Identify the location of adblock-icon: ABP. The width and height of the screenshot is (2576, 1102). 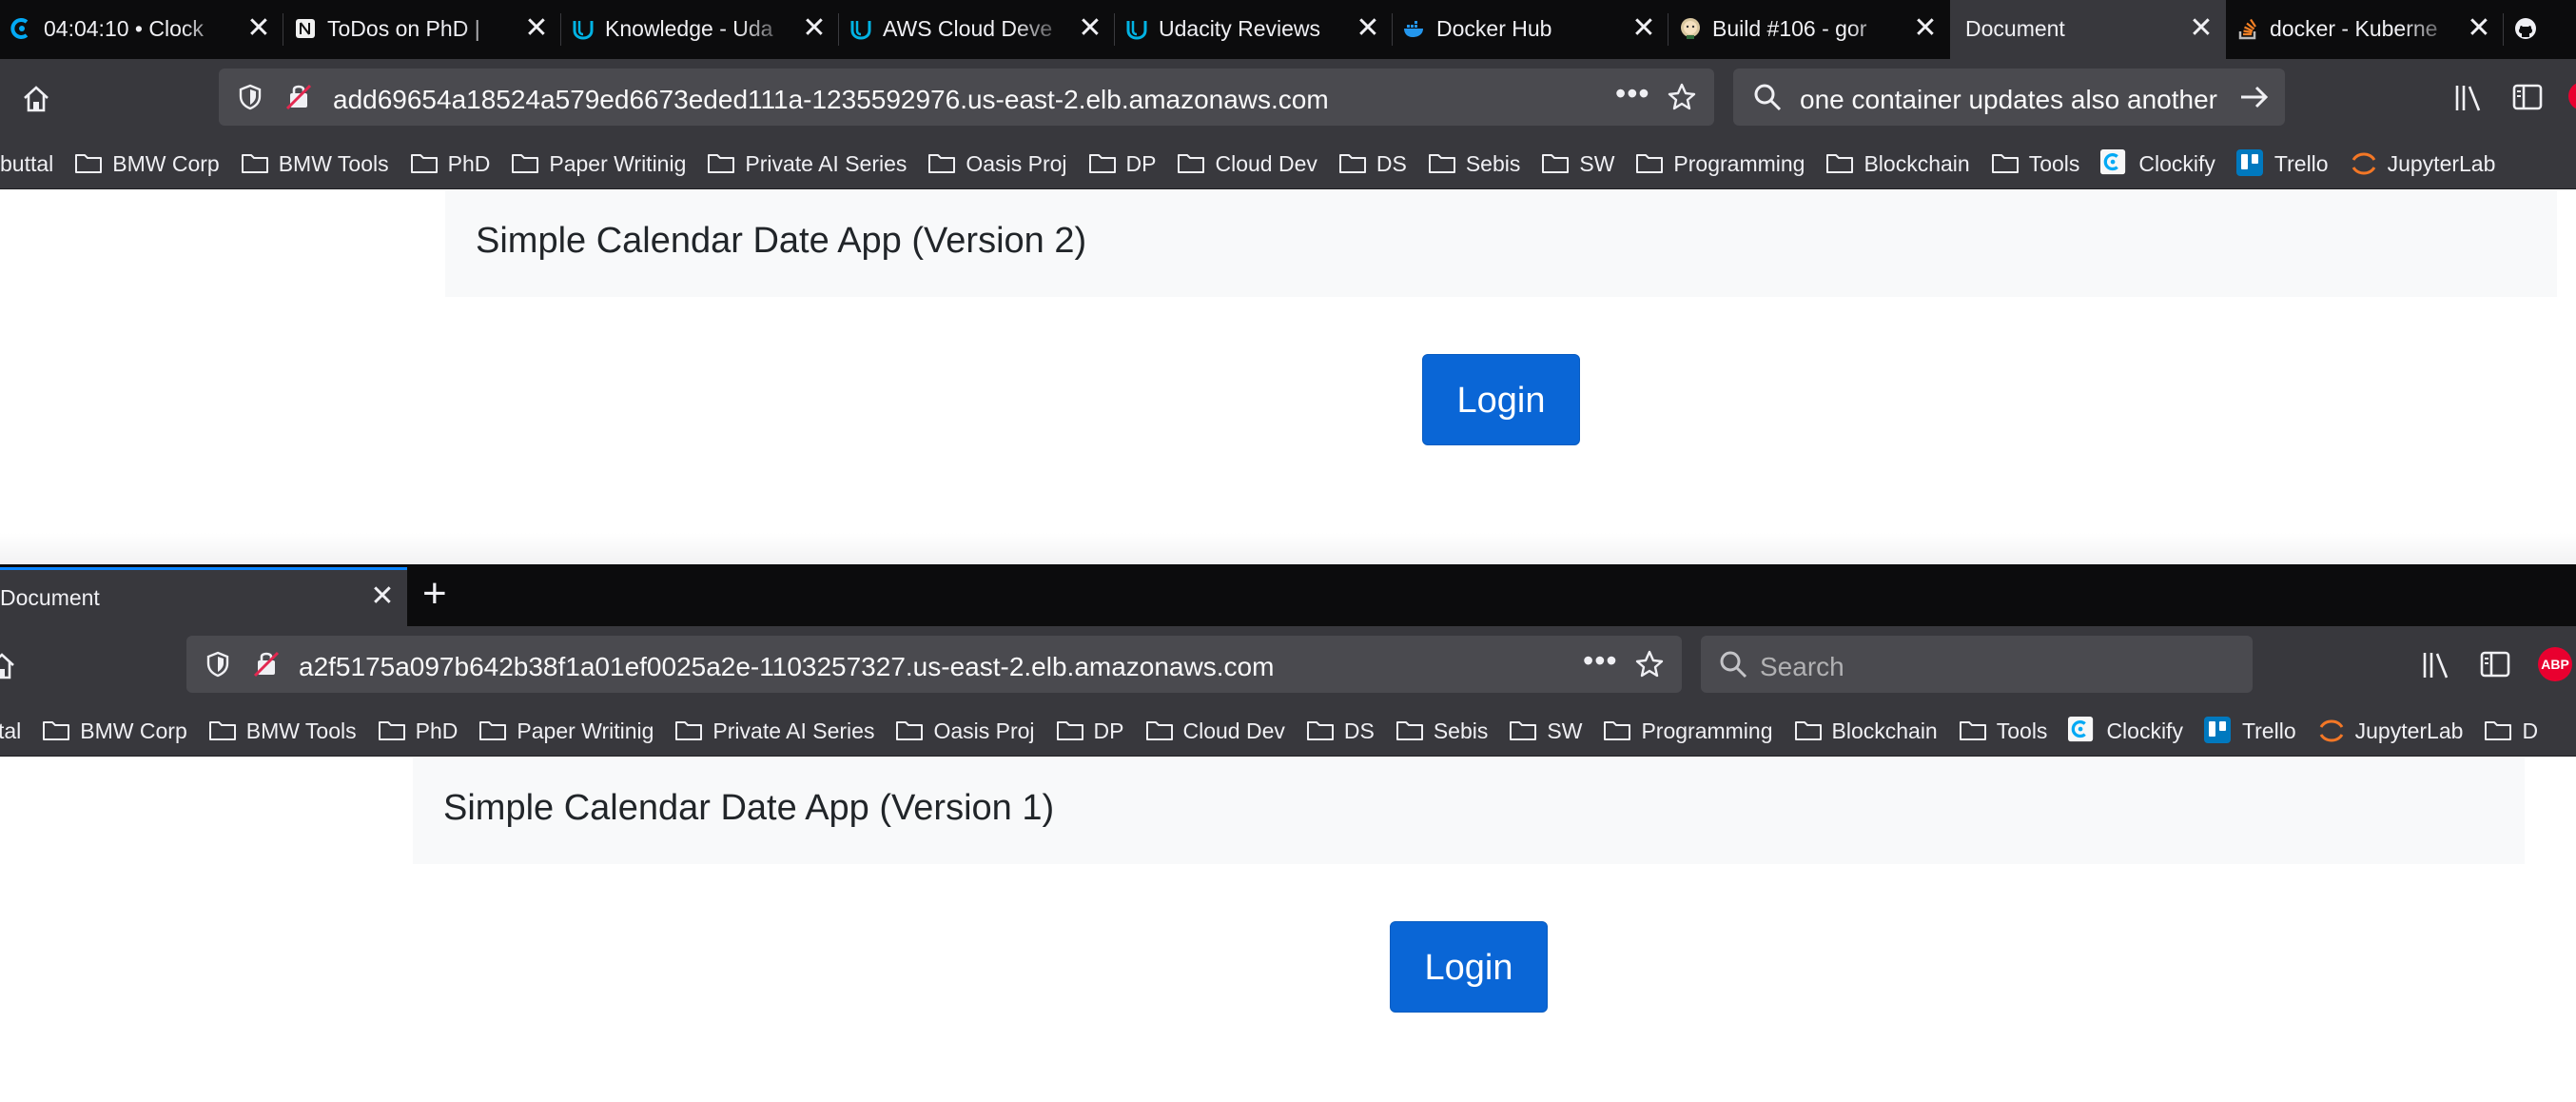
(2555, 664).